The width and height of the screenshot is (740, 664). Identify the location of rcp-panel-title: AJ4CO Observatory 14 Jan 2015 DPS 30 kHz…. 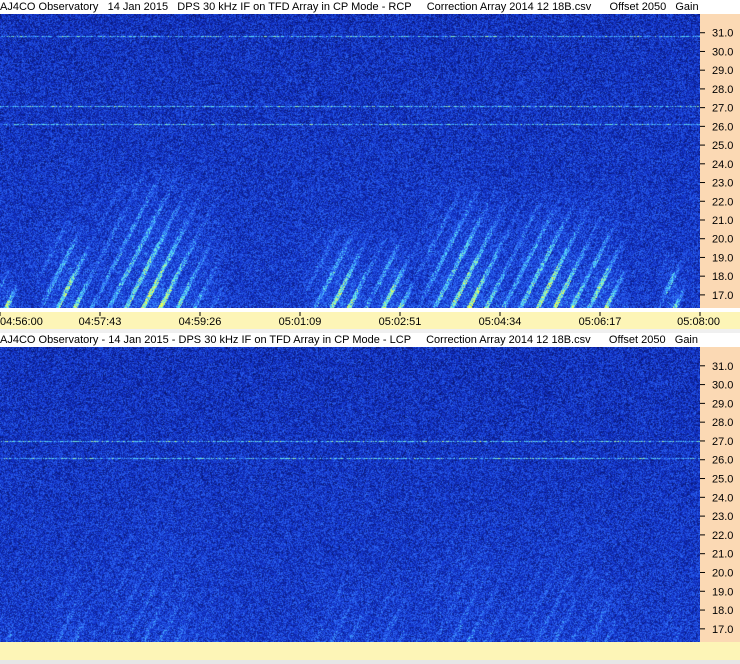
(350, 7).